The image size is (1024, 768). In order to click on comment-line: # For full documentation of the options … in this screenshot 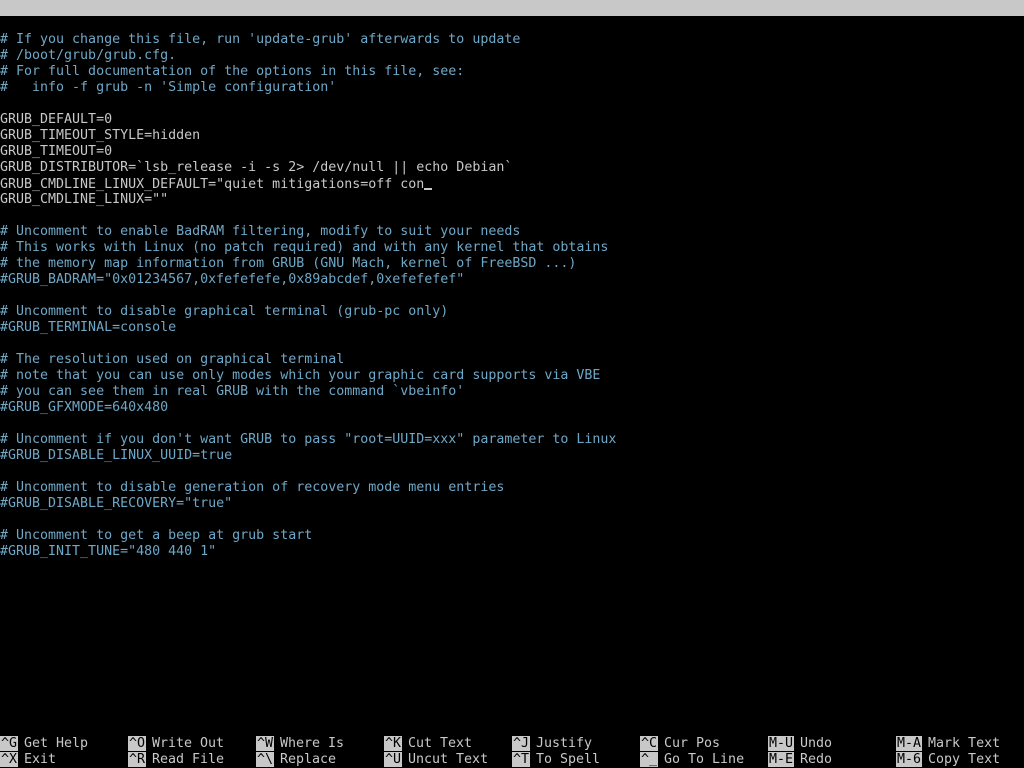, I will do `click(512, 72)`.